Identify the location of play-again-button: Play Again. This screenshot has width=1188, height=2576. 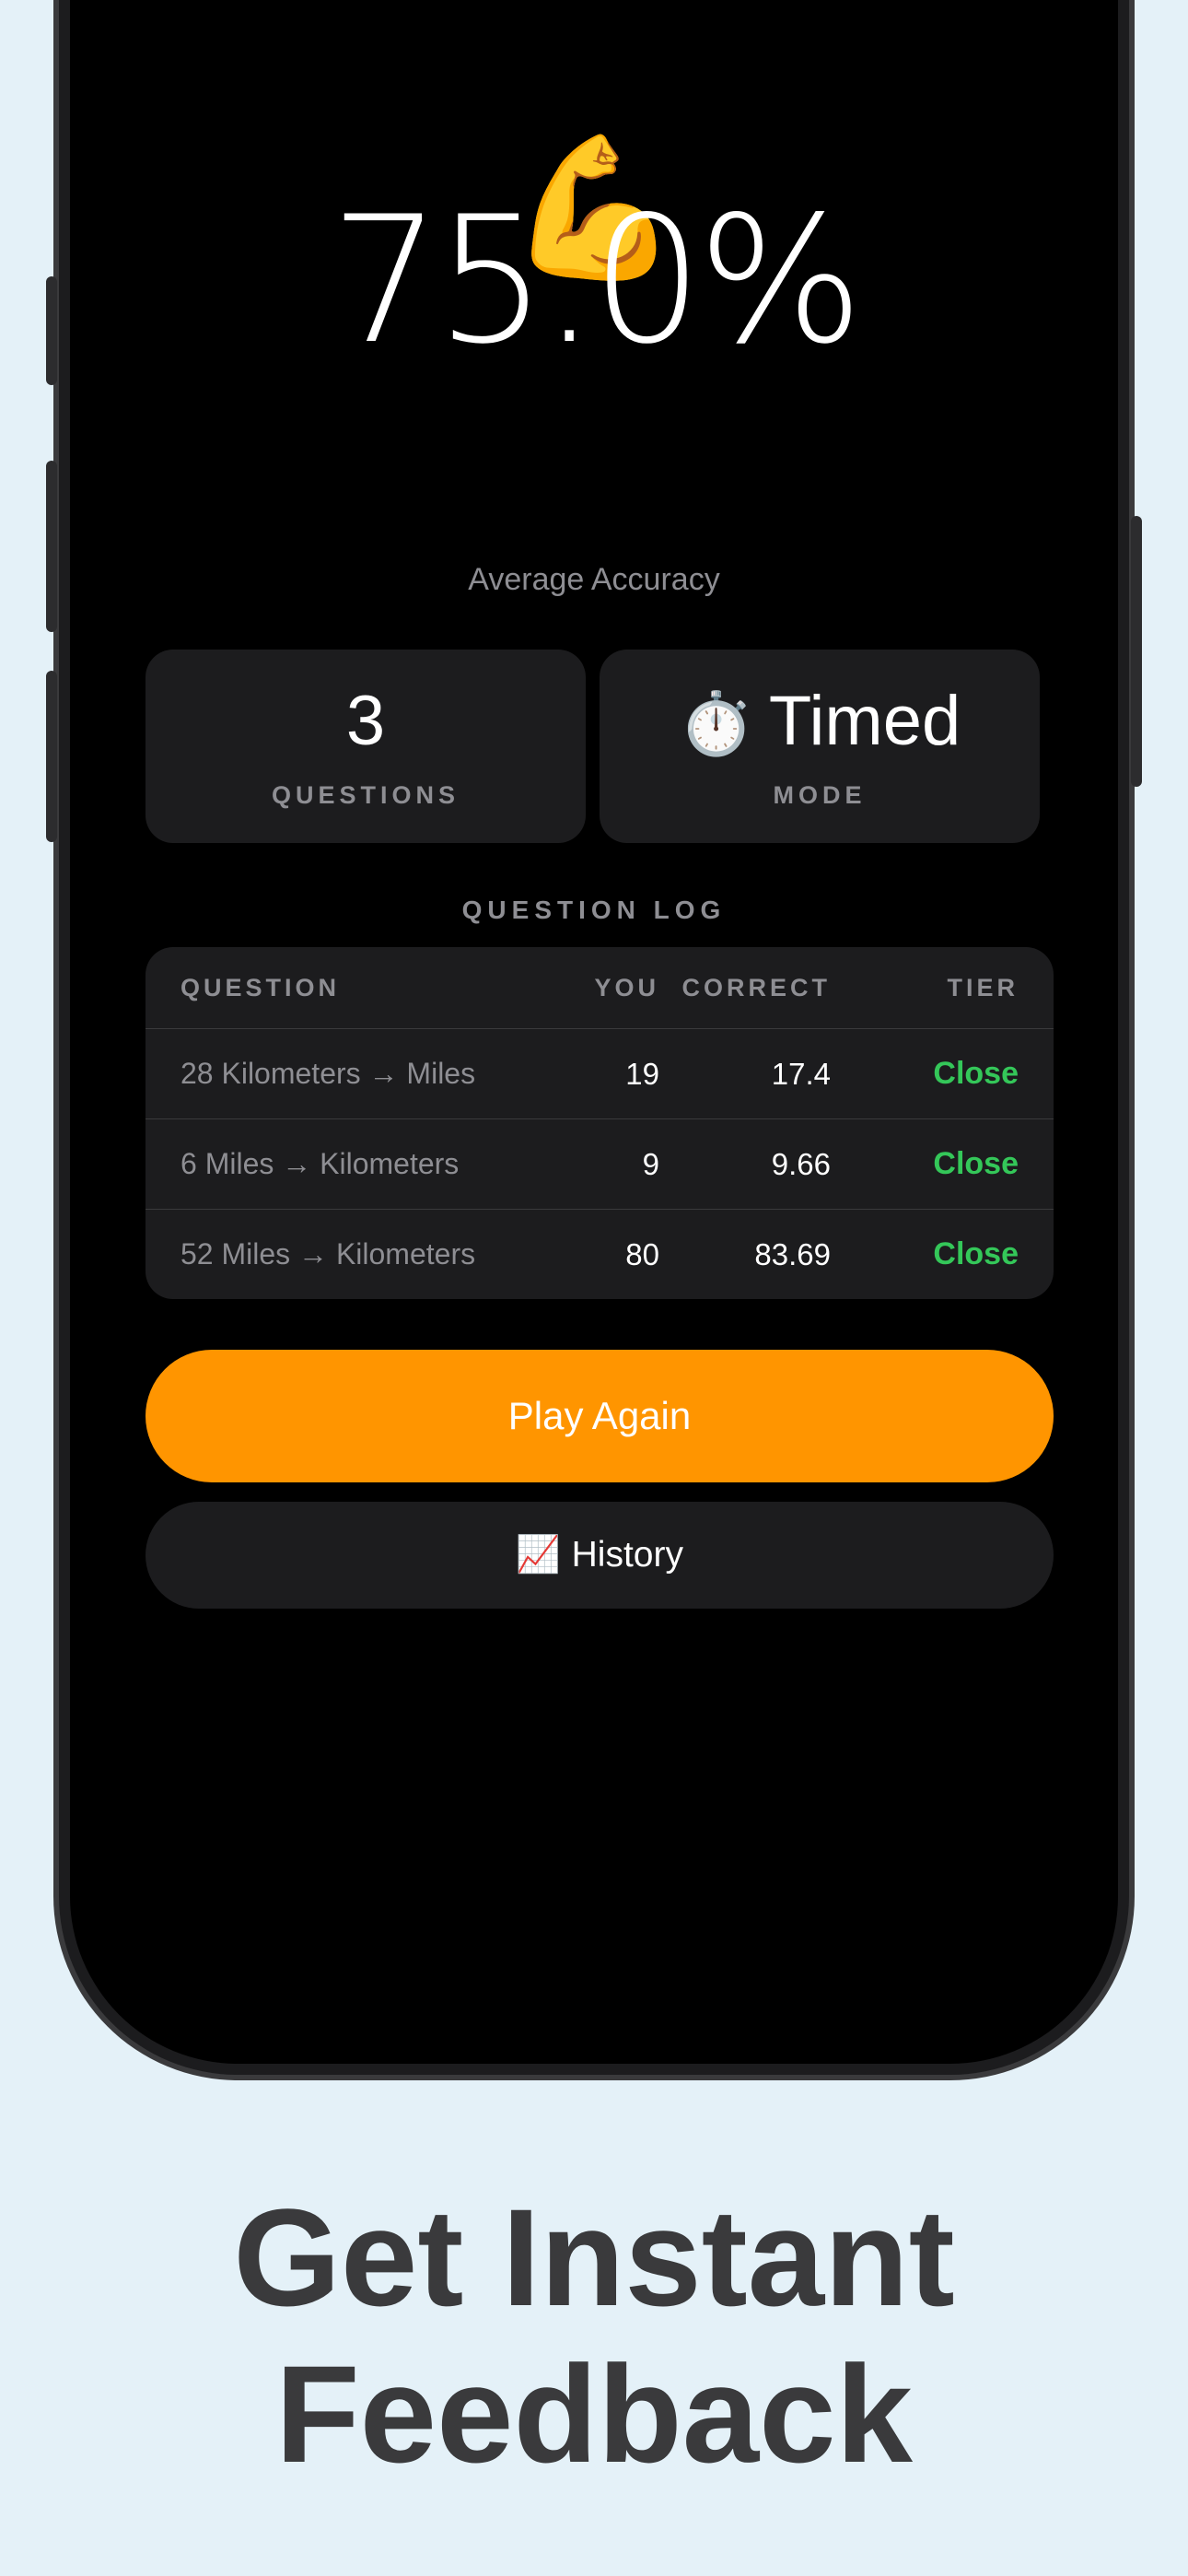
(600, 1416).